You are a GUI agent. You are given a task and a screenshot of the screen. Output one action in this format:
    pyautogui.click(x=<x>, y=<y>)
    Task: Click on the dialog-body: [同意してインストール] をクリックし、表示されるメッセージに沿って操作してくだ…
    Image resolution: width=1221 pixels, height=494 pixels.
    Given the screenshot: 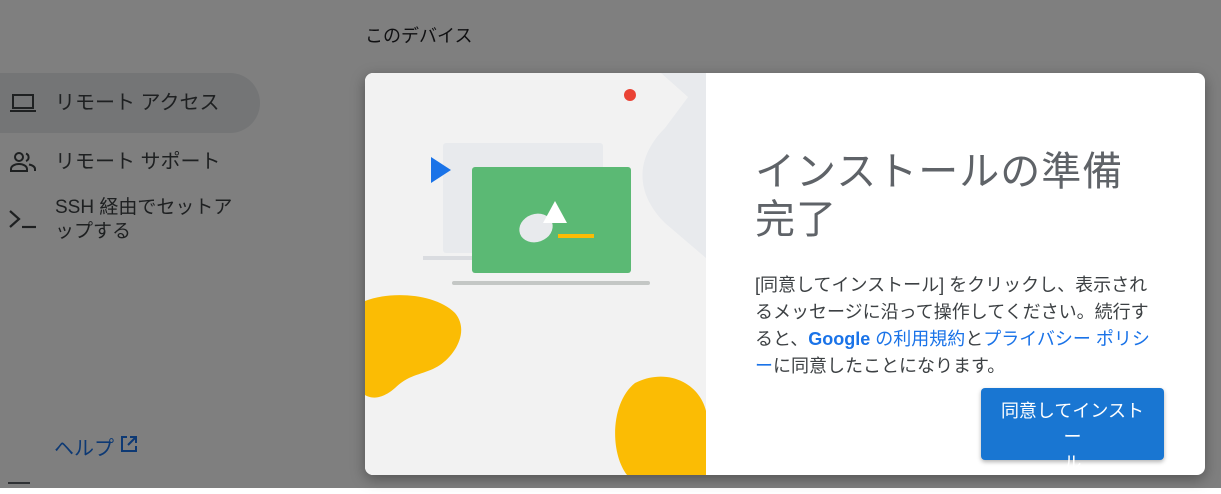 What is the action you would take?
    pyautogui.click(x=955, y=326)
    